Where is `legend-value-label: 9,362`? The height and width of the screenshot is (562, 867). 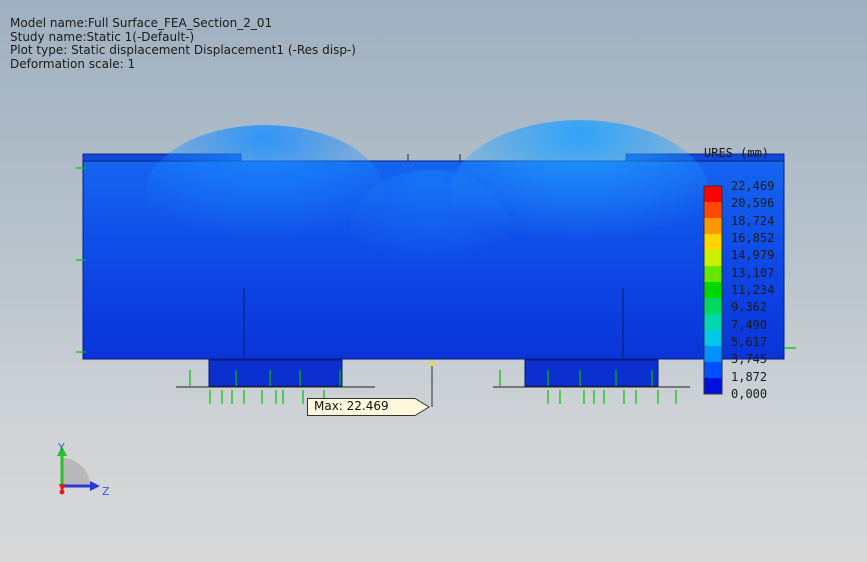 legend-value-label: 9,362 is located at coordinates (749, 307).